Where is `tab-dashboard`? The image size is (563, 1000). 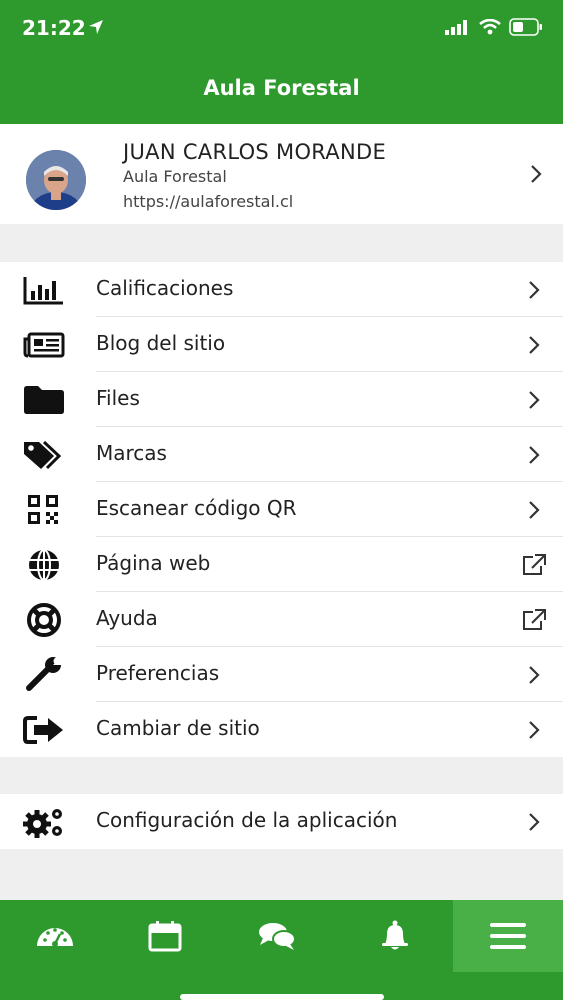
tab-dashboard is located at coordinates (55, 936).